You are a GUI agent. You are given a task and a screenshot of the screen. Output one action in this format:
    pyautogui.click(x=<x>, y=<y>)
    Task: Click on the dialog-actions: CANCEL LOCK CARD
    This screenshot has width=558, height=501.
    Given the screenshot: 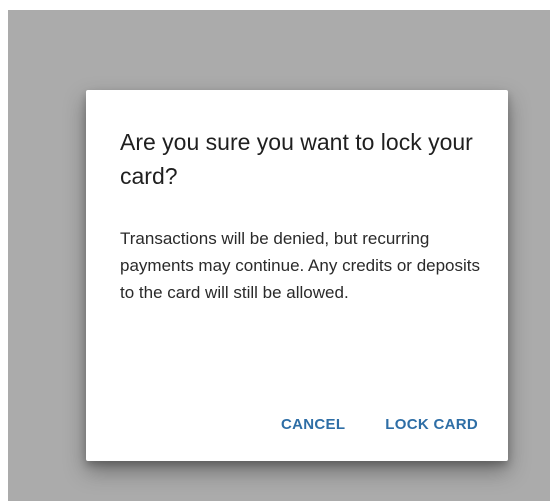 What is the action you would take?
    pyautogui.click(x=379, y=424)
    